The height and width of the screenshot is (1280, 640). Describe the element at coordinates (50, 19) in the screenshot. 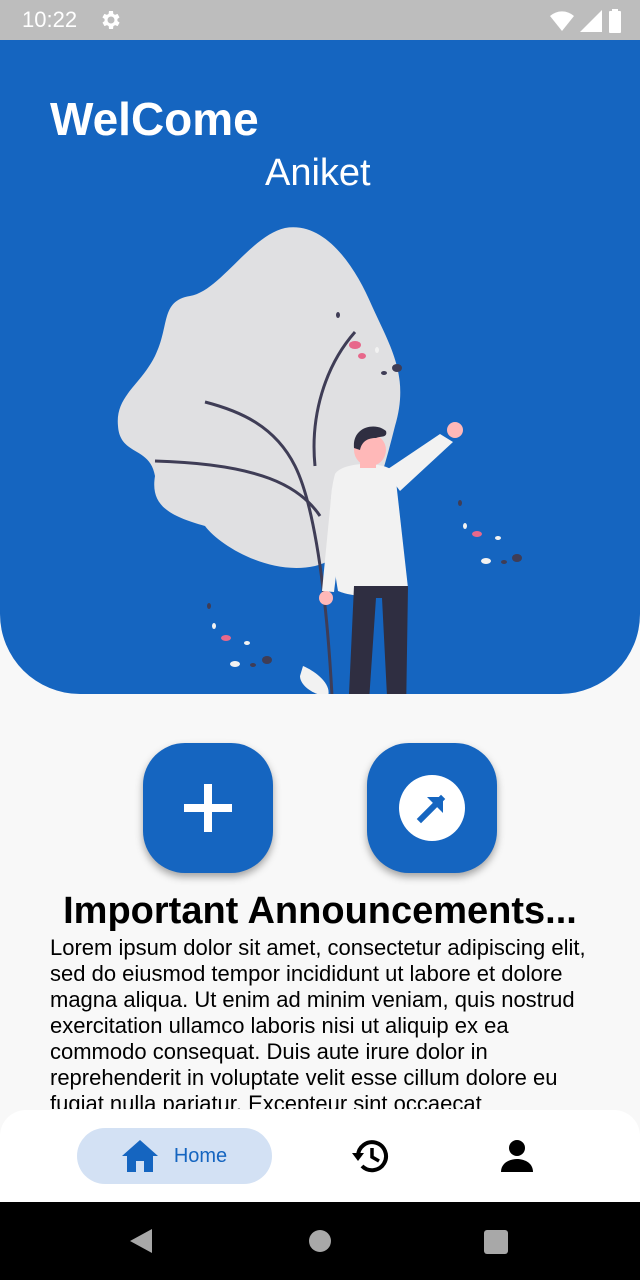

I see `status-time: 10:22` at that location.